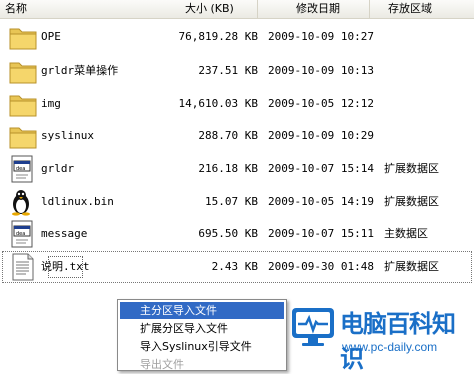 The width and height of the screenshot is (474, 374). I want to click on column-header-bar: 名称 大小 (KB) 修改日期 存放区域, so click(237, 9).